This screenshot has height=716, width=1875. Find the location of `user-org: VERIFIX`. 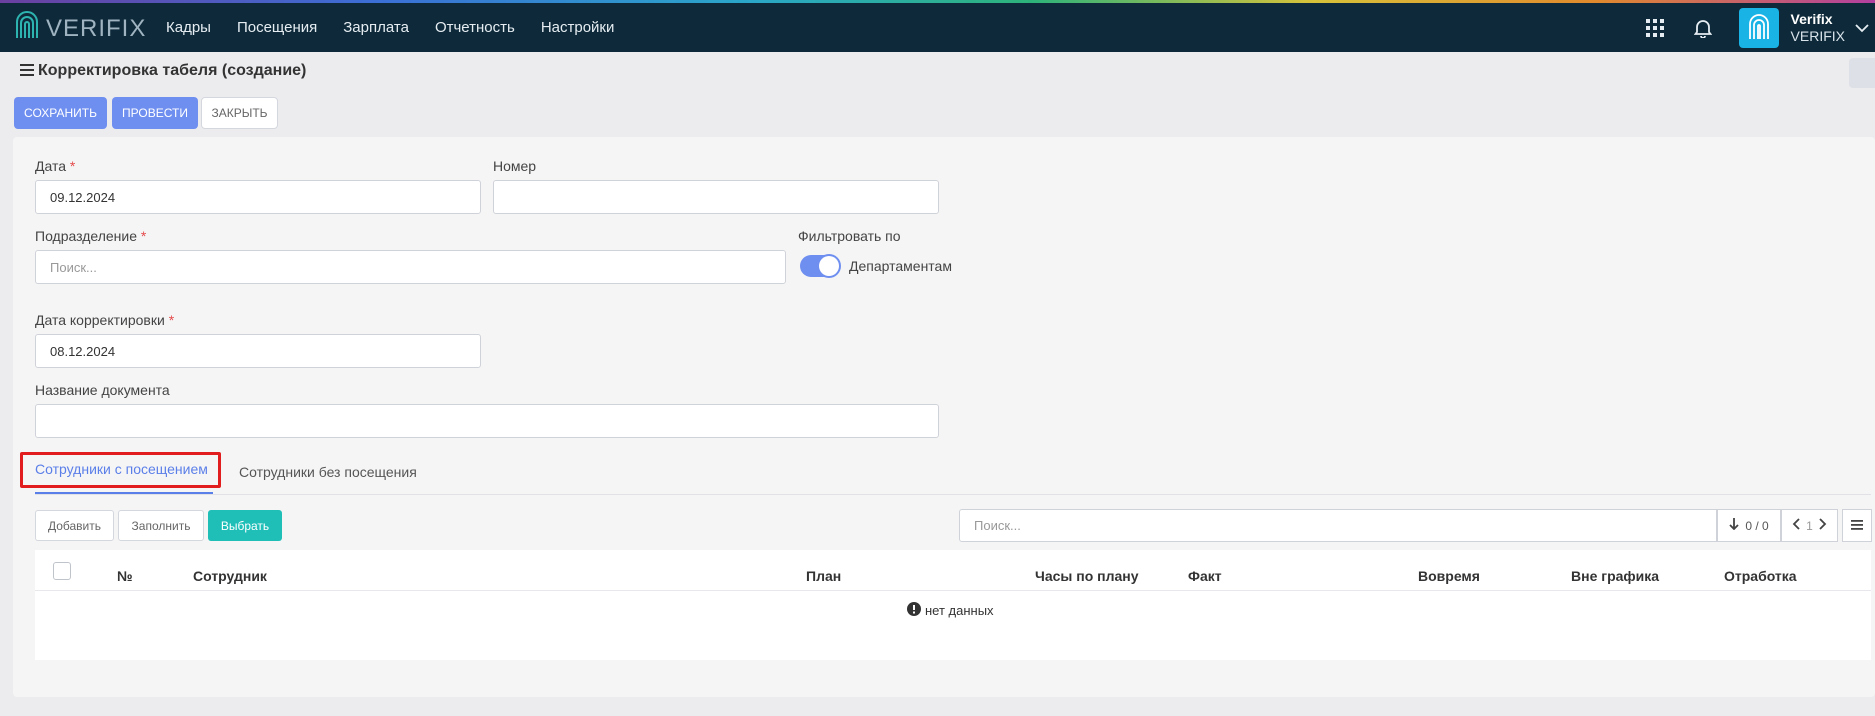

user-org: VERIFIX is located at coordinates (1817, 35).